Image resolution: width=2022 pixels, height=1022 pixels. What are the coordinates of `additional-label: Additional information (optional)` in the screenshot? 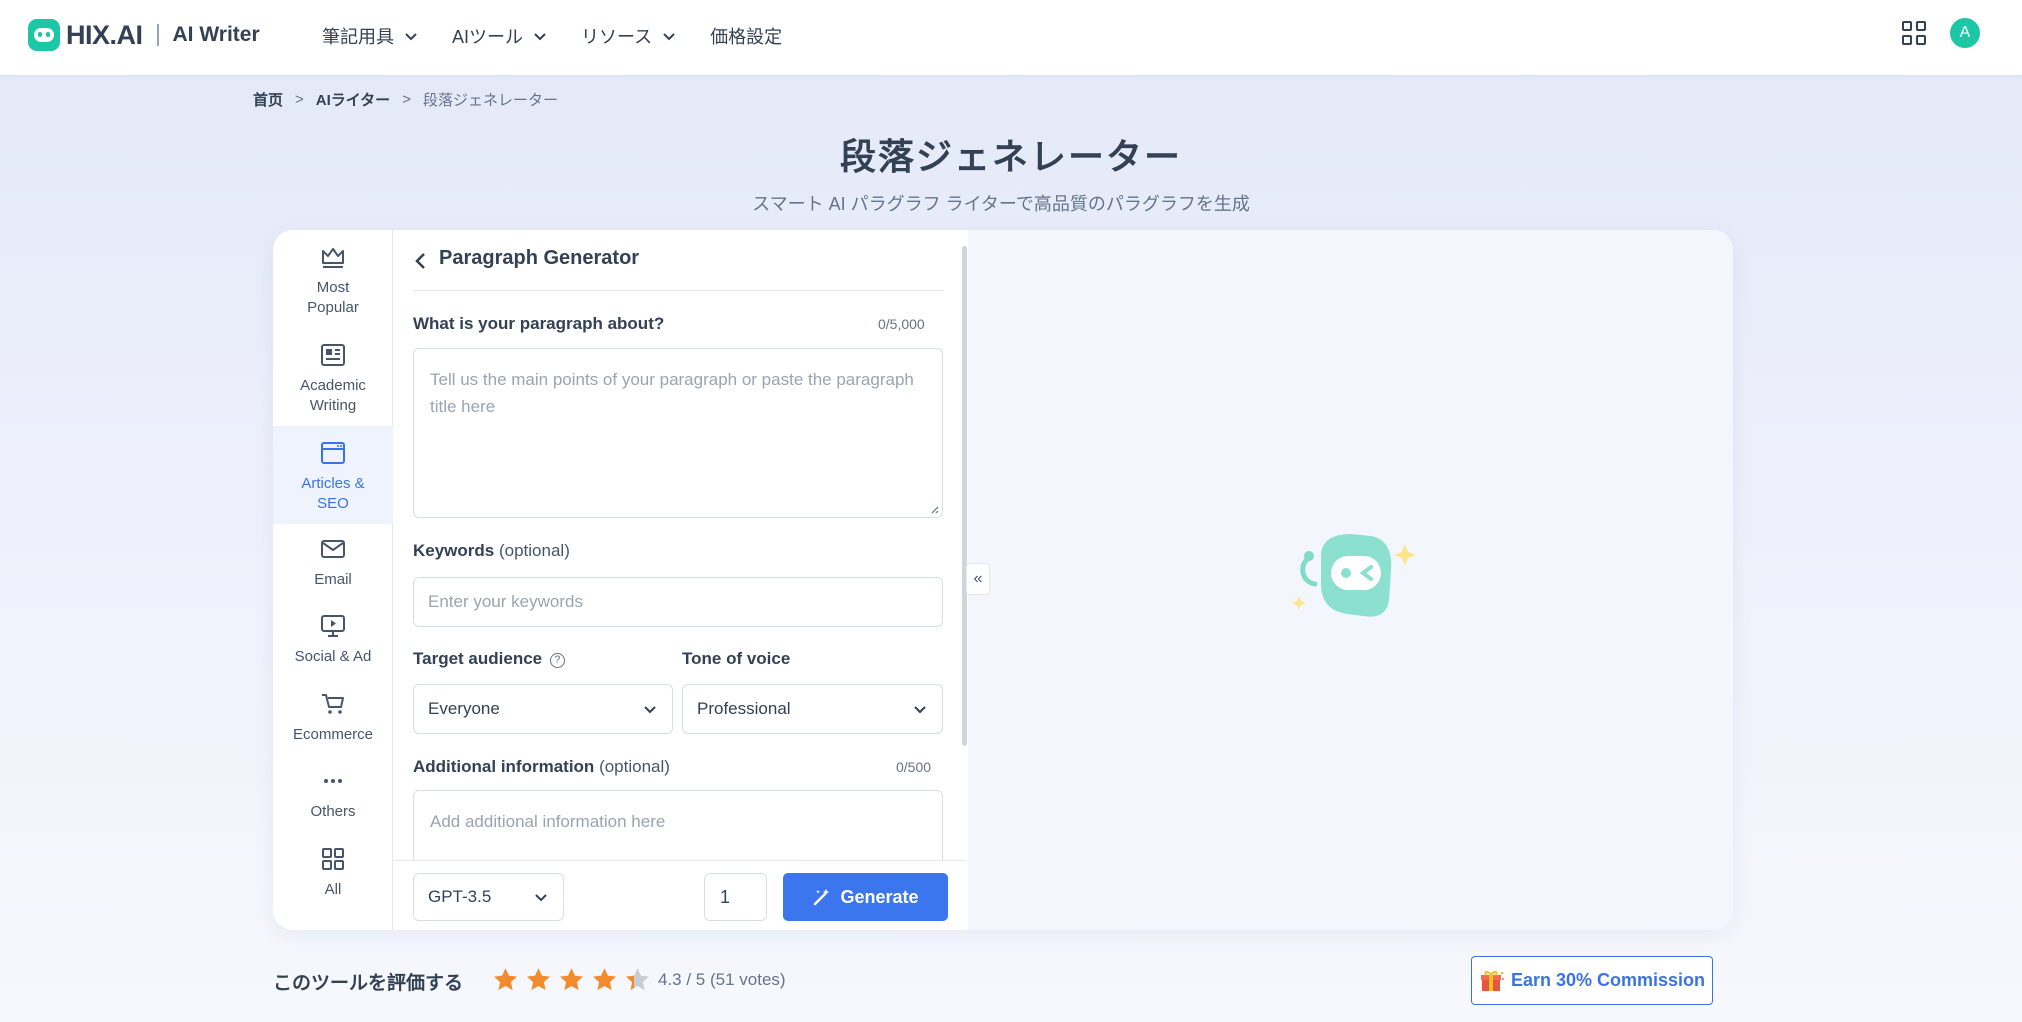 It's located at (541, 767).